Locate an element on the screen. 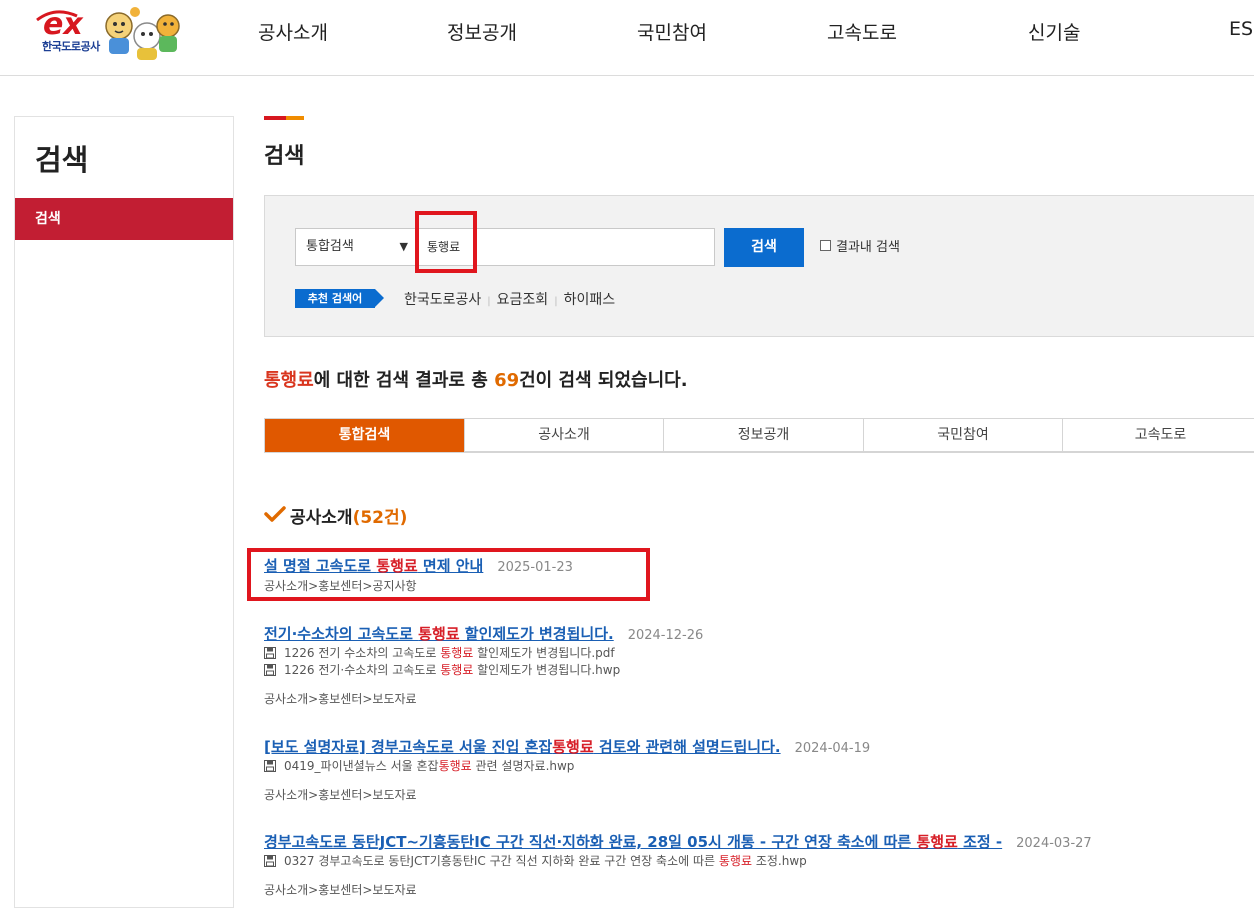 The width and height of the screenshot is (1254, 908). section-name: 공사소개 is located at coordinates (321, 518).